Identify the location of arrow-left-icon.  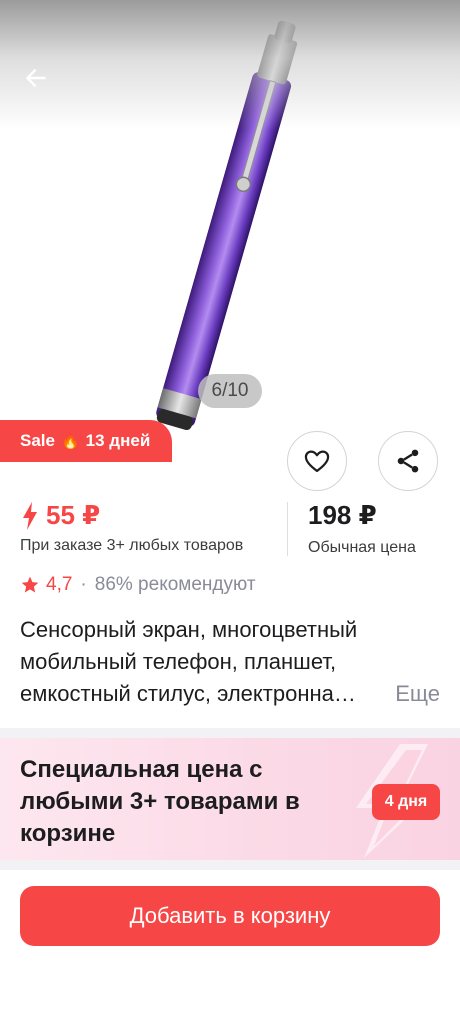
(36, 78).